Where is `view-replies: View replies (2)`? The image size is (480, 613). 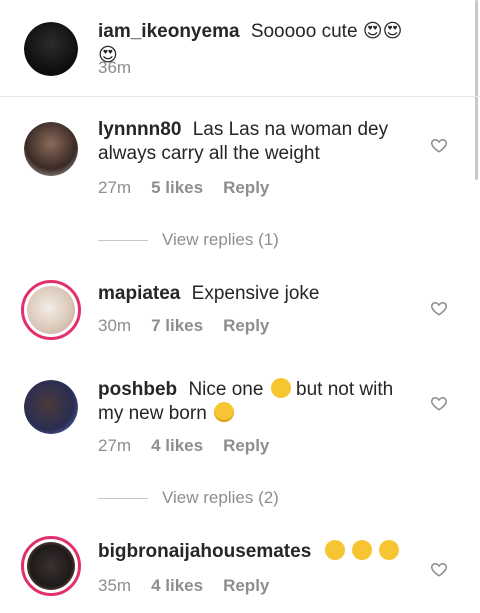 view-replies: View replies (2) is located at coordinates (188, 498).